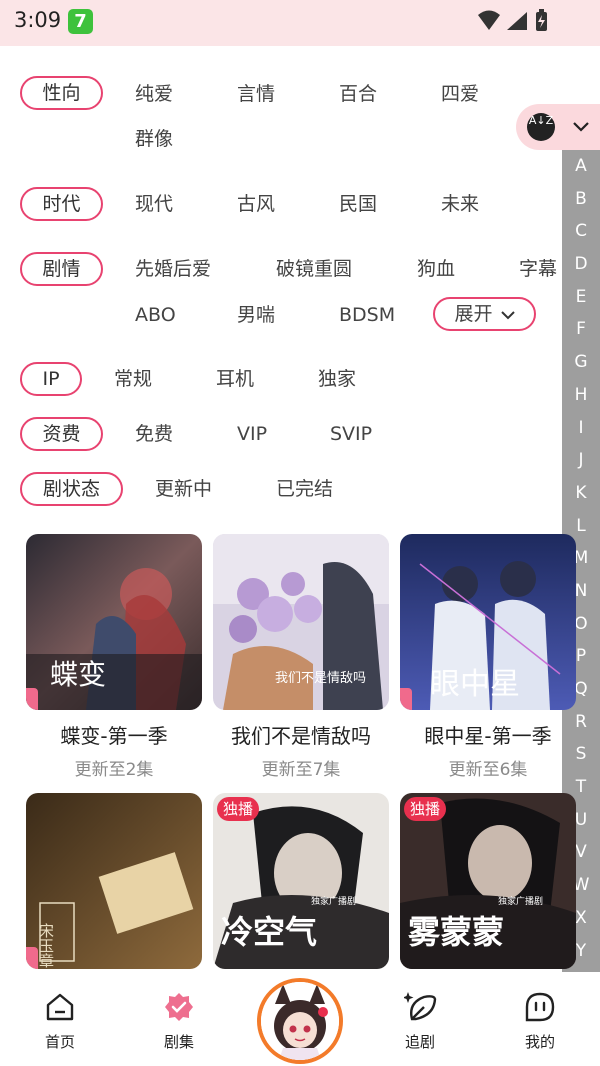 The width and height of the screenshot is (600, 1066). What do you see at coordinates (488, 770) in the screenshot?
I see `drama-episode-status: 更新至6集` at bounding box center [488, 770].